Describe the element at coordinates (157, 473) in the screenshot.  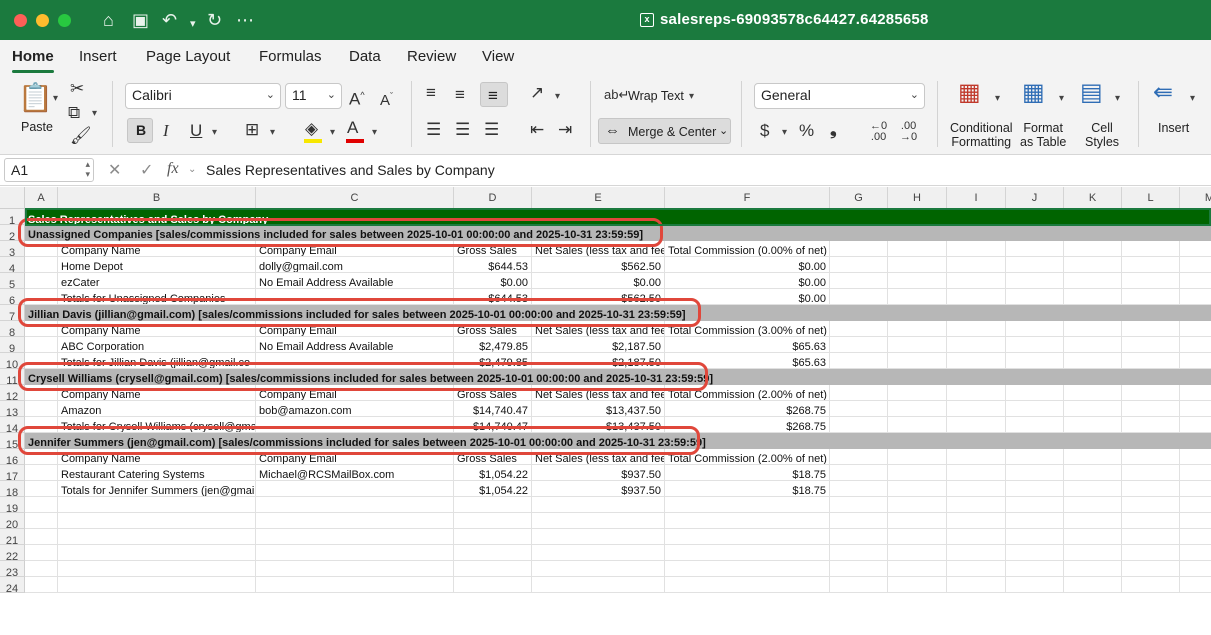
I see `company-name-cell: Restaurant Catering Systems` at that location.